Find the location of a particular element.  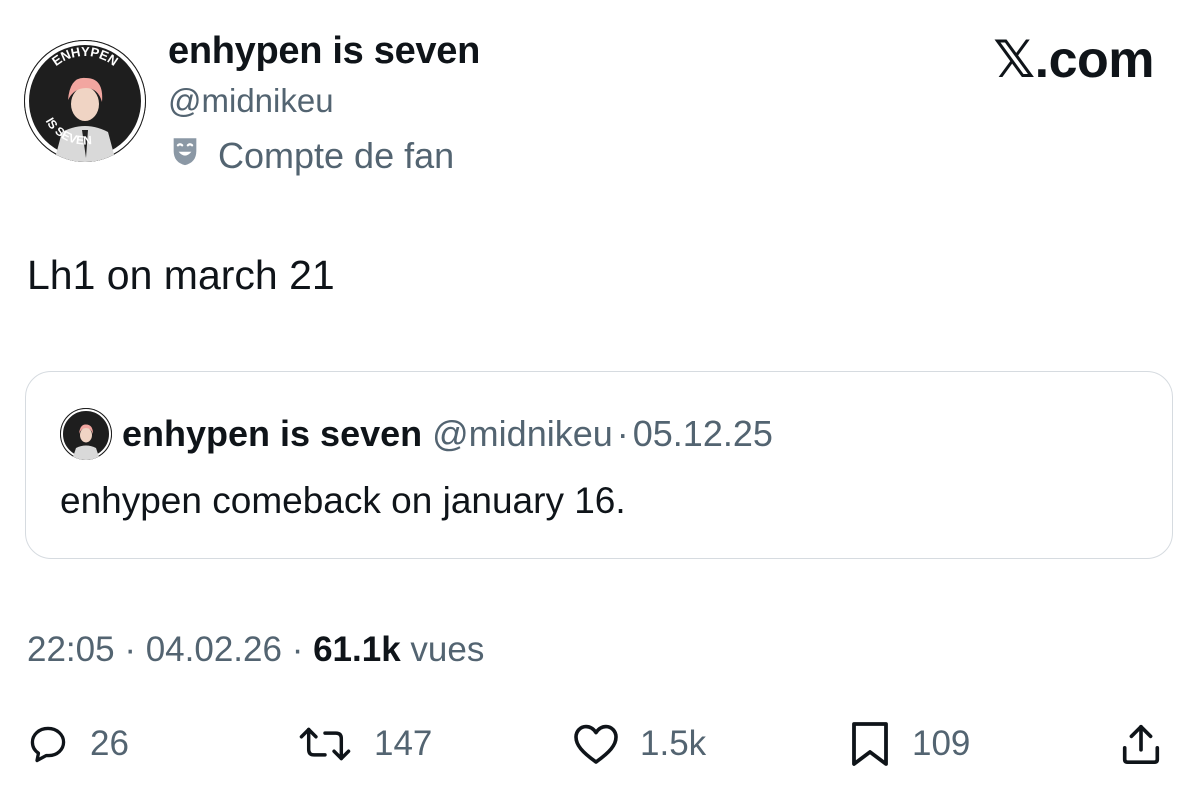

quoted-author-avatar is located at coordinates (86, 434).